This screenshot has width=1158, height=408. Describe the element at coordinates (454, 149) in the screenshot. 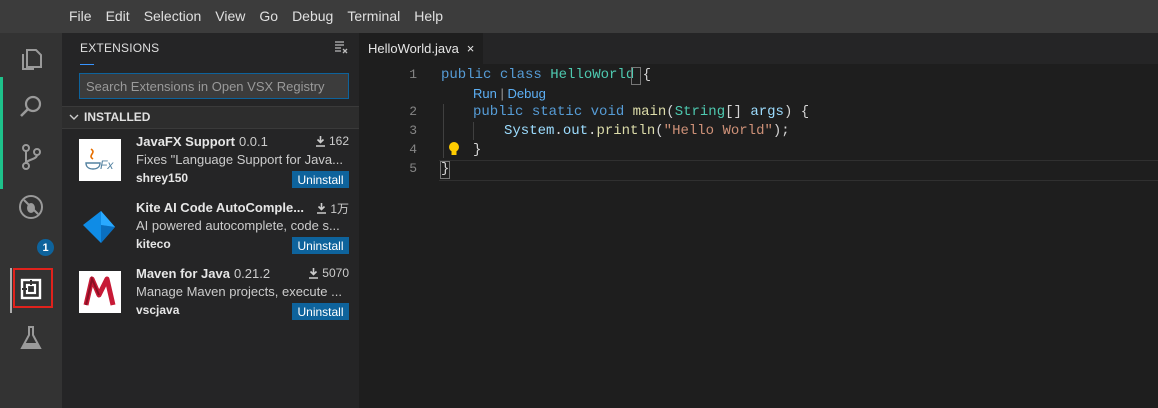

I see `lightbulb-icon` at that location.